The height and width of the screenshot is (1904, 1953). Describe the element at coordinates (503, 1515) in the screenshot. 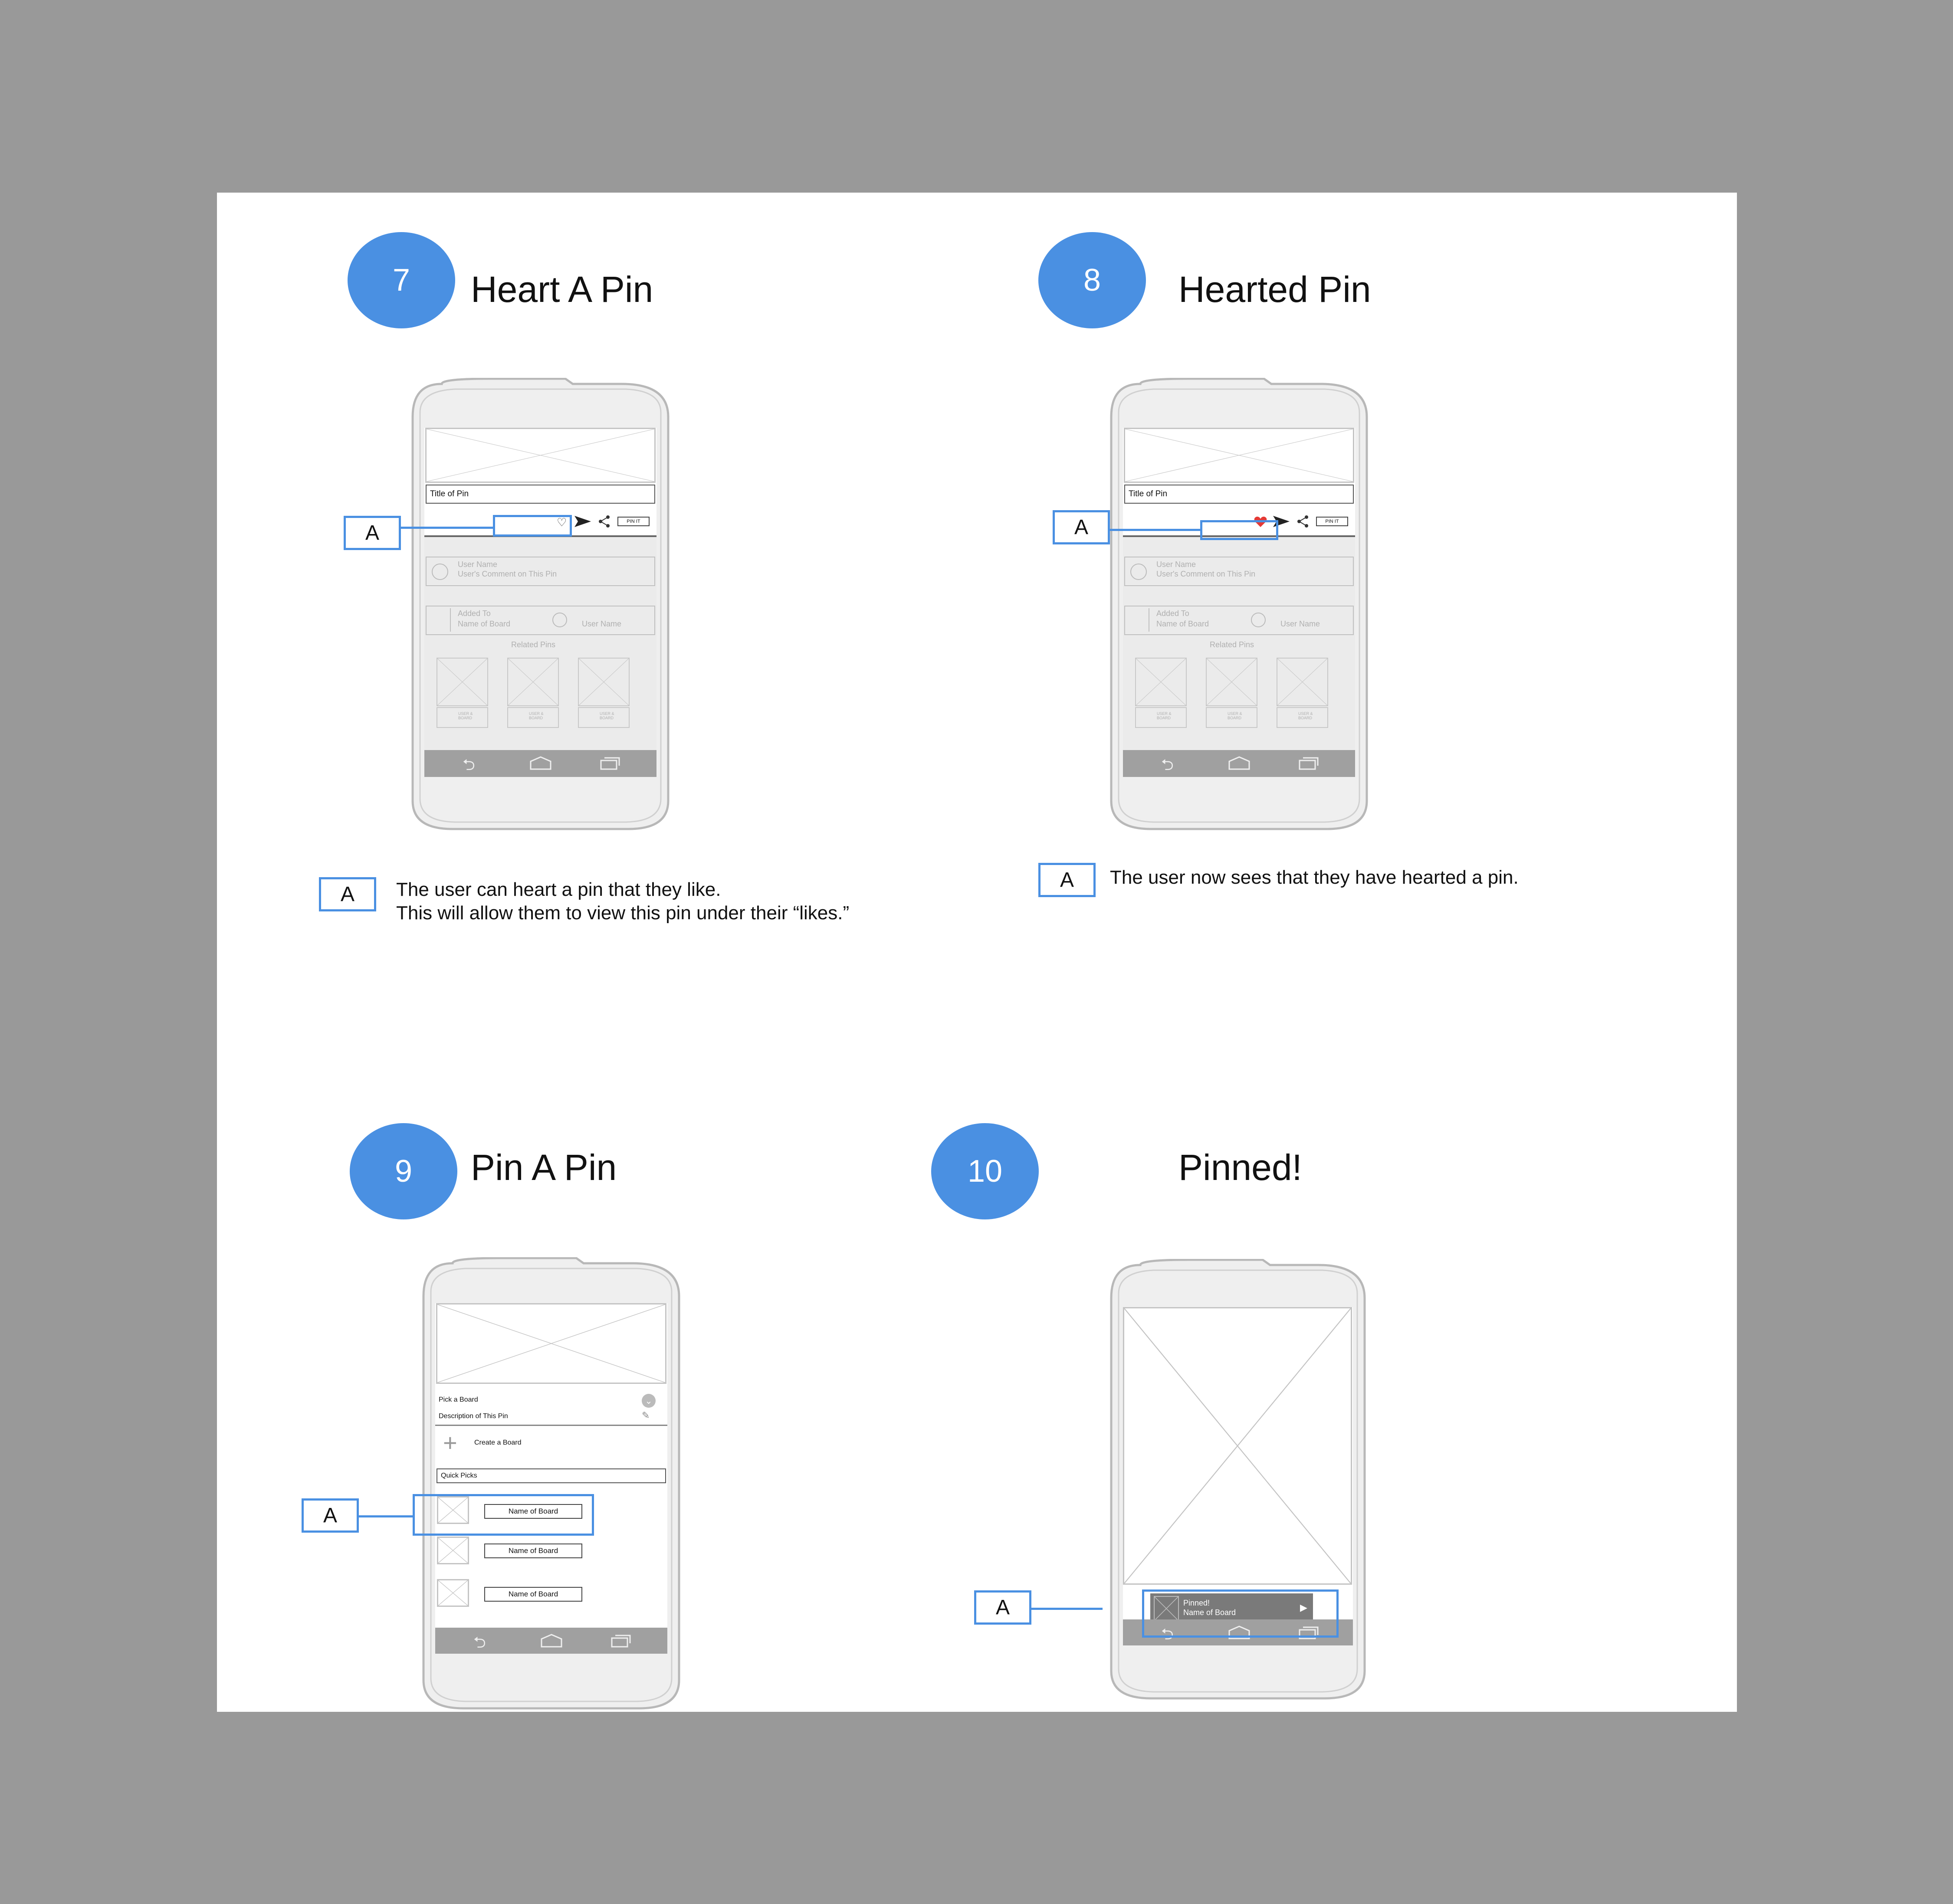

I see `board-row-highlight` at that location.